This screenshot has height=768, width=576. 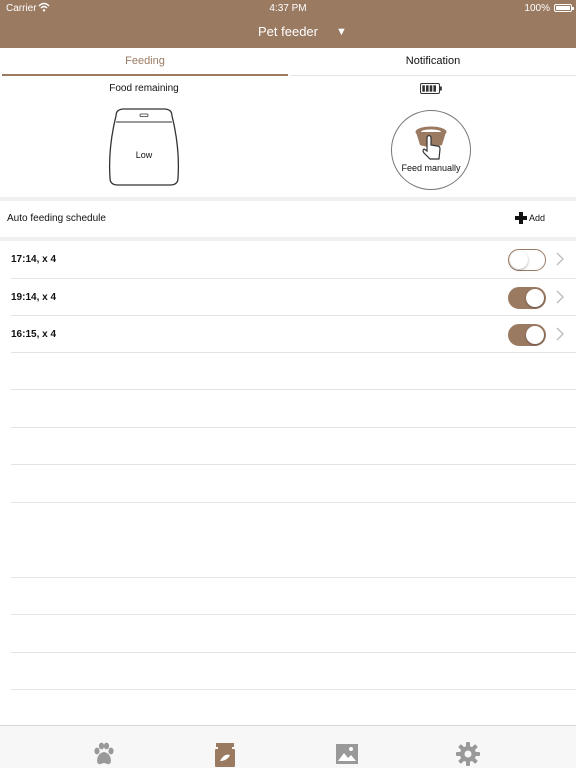 I want to click on schedule-time: 17:14, x 4, so click(x=34, y=259).